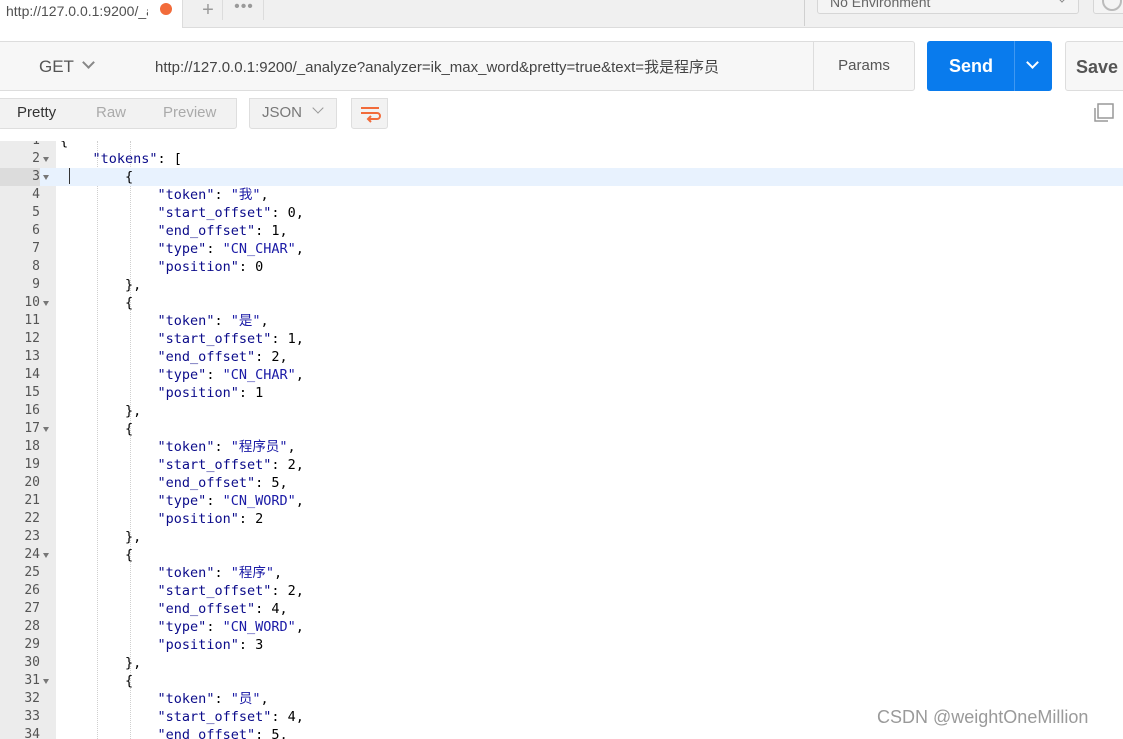 Image resolution: width=1123 pixels, height=739 pixels. Describe the element at coordinates (210, 393) in the screenshot. I see `code-text: "position": 1` at that location.